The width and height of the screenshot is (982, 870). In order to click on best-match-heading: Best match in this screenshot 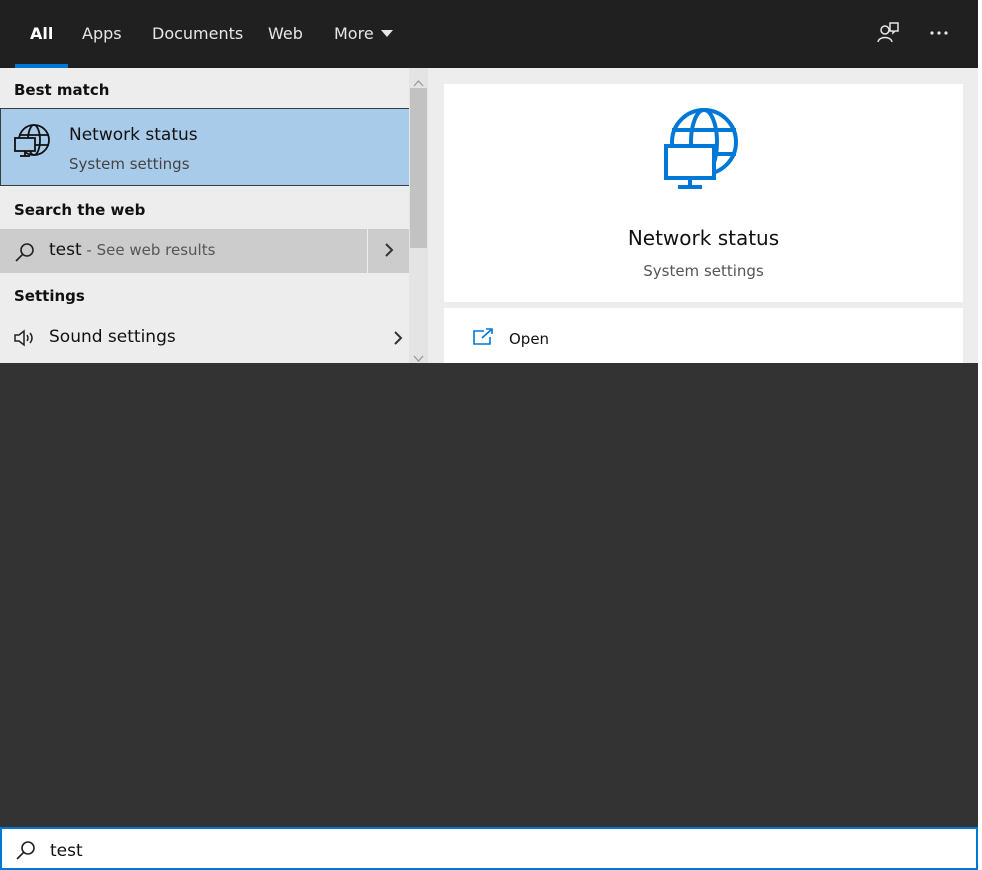, I will do `click(62, 90)`.